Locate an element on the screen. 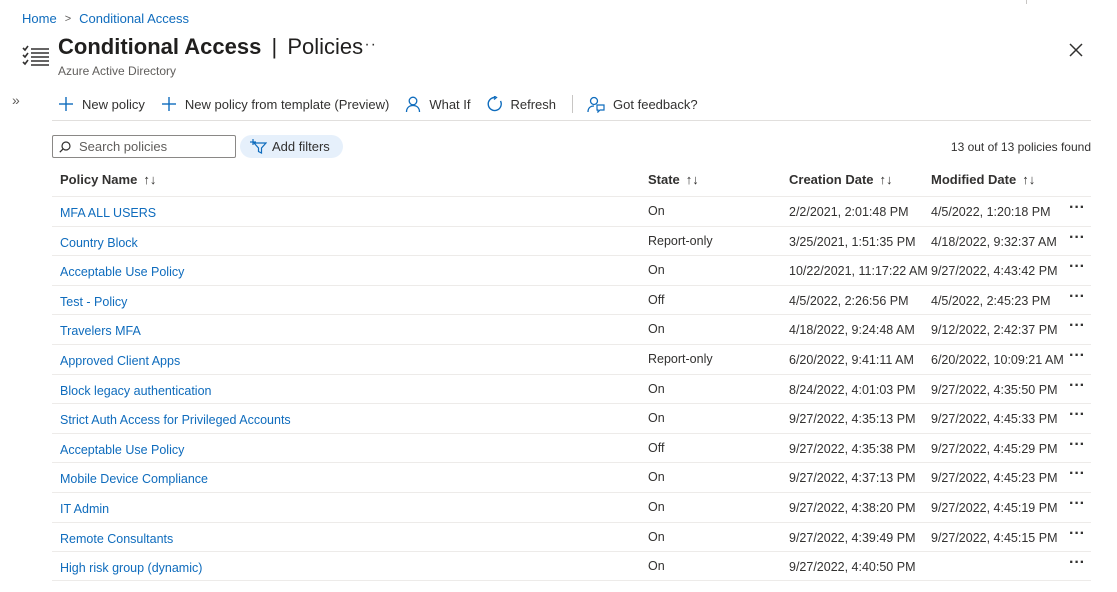 This screenshot has height=592, width=1117. result-count: 13 out of 13 policies found is located at coordinates (1020, 147).